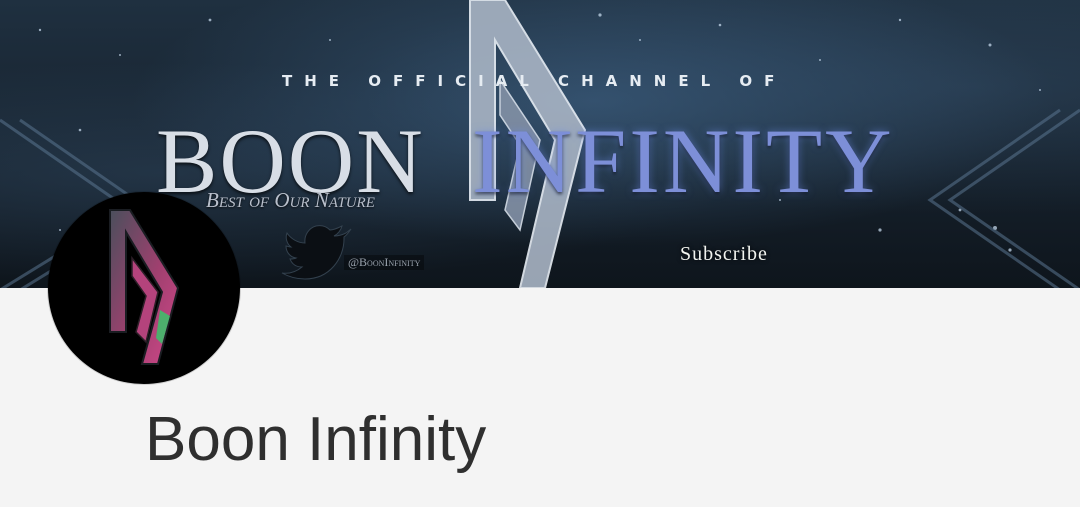  I want to click on banner-subscribe-text: Subscribe, so click(724, 254).